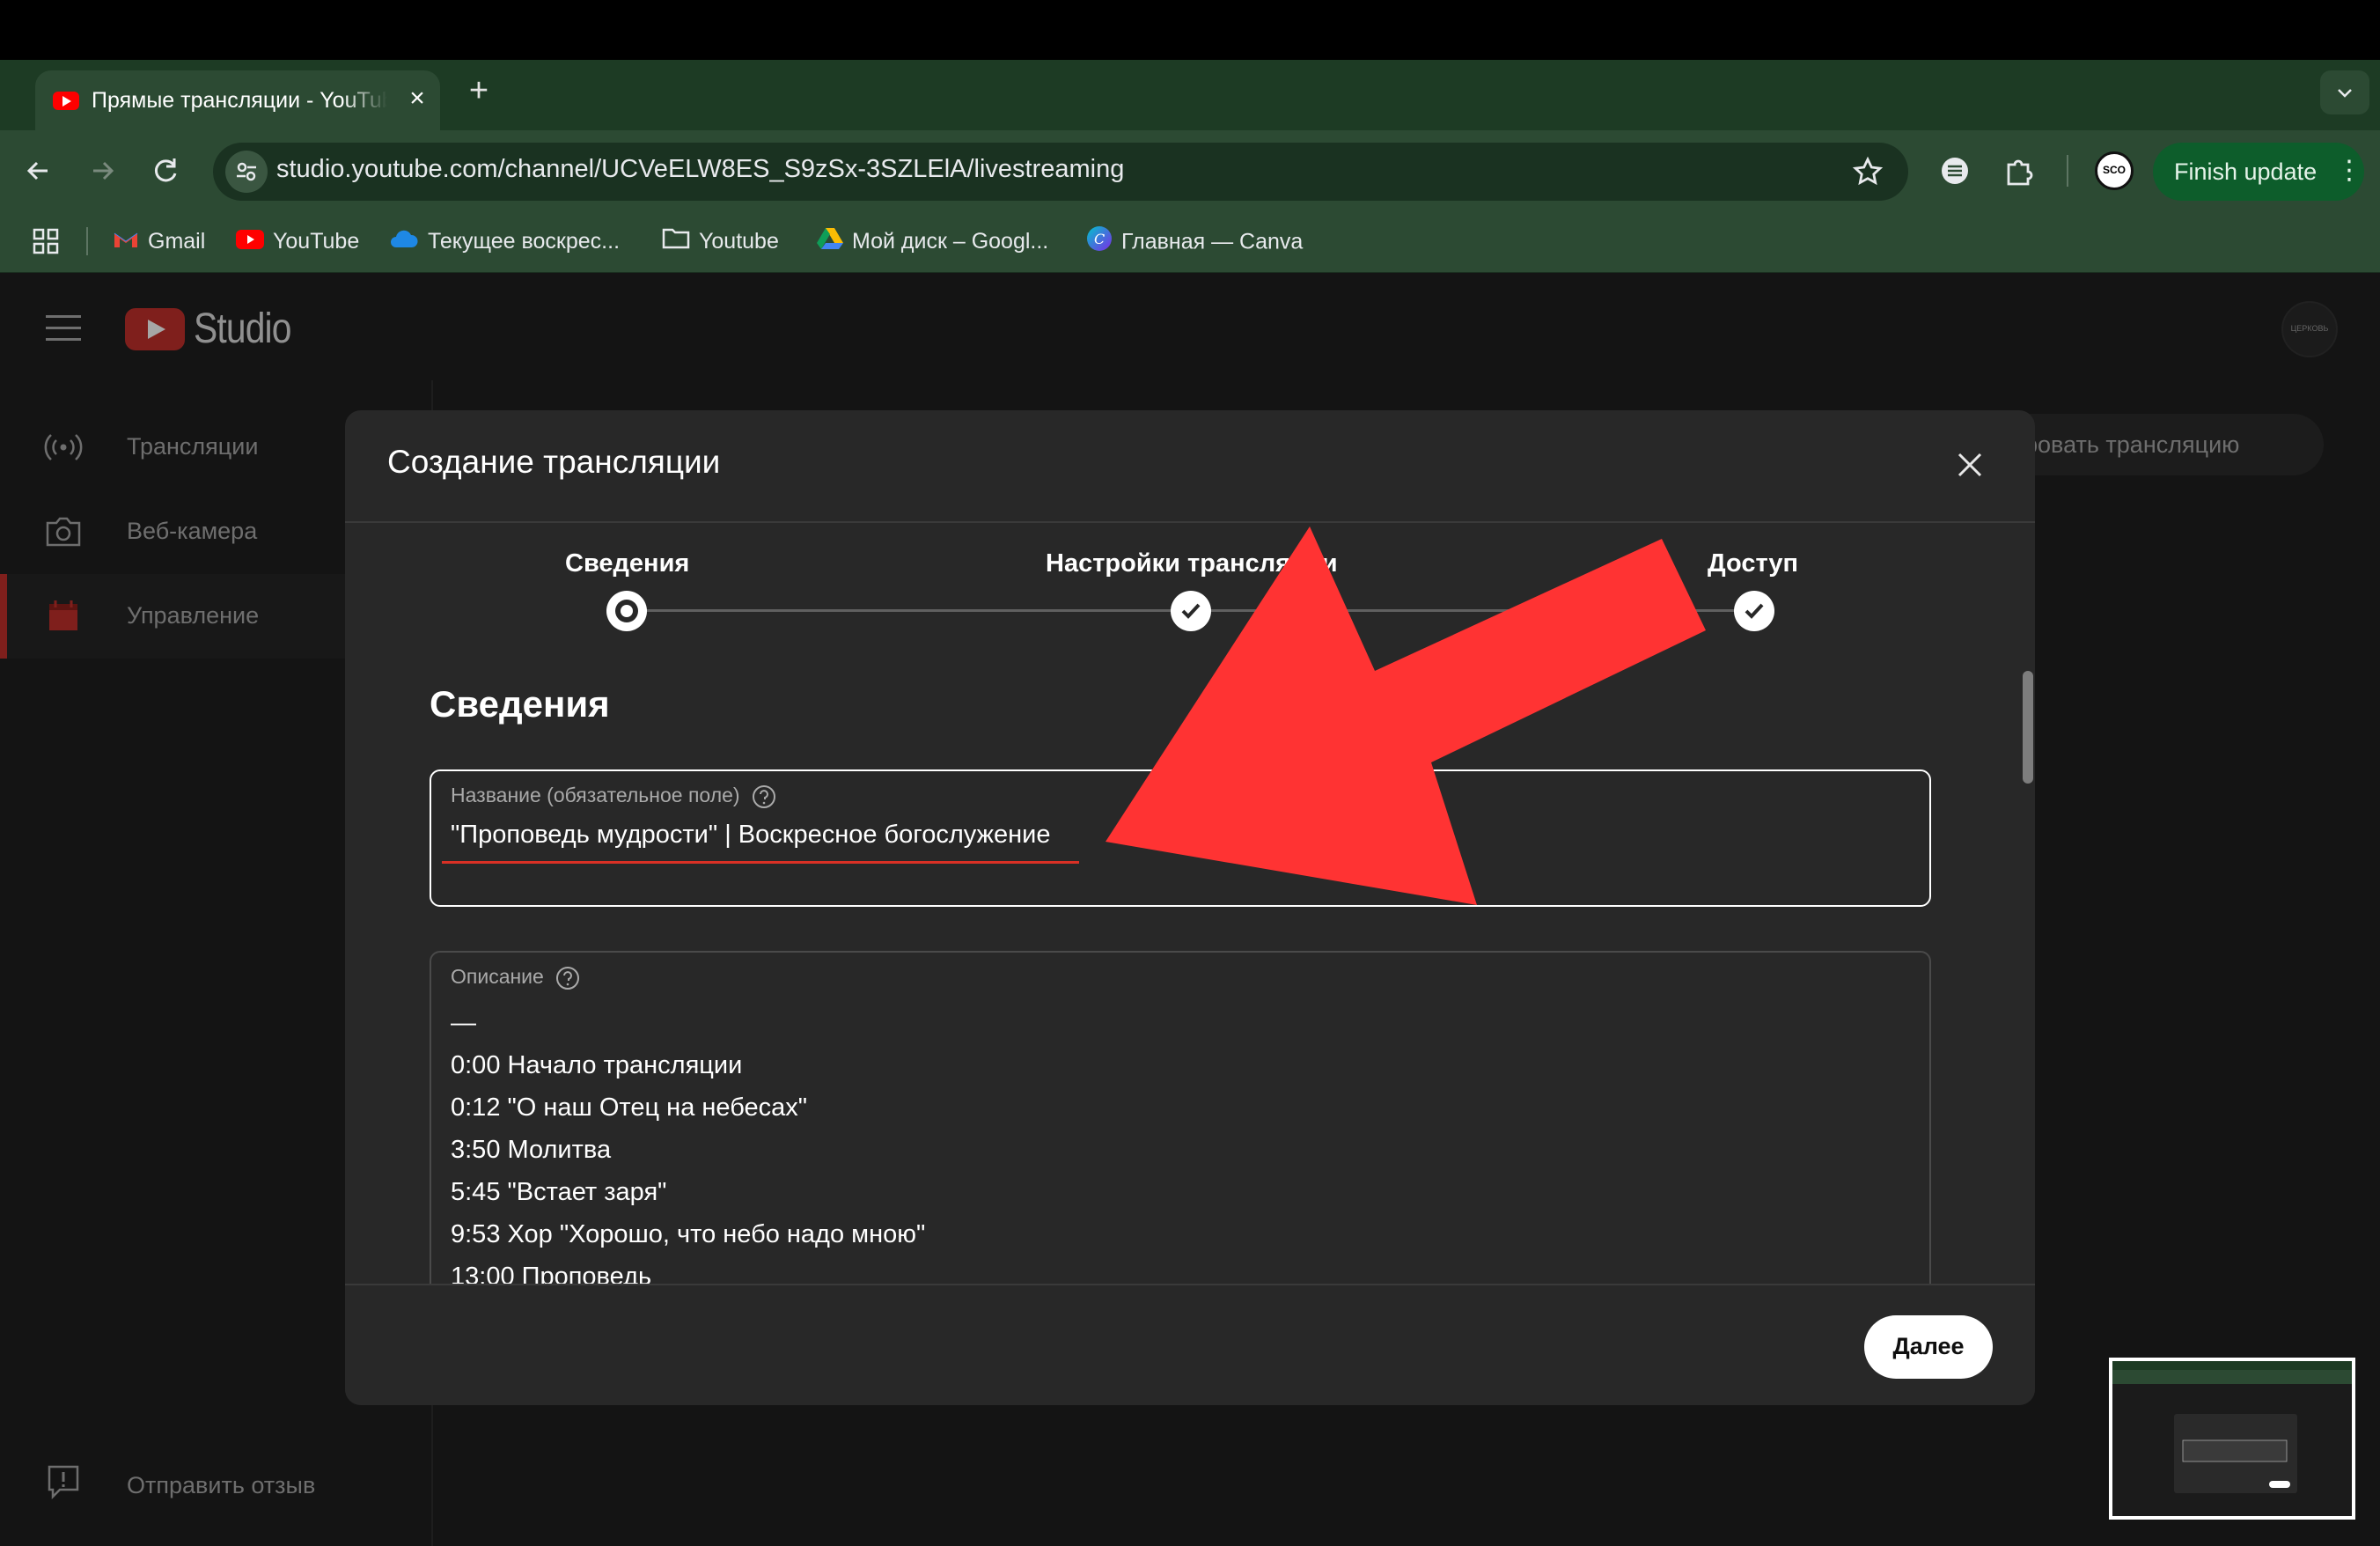 This screenshot has height=1546, width=2380. What do you see at coordinates (688, 1234) in the screenshot?
I see `description-line: 9:53 Хор "Хорошо, что небо надо мною"` at bounding box center [688, 1234].